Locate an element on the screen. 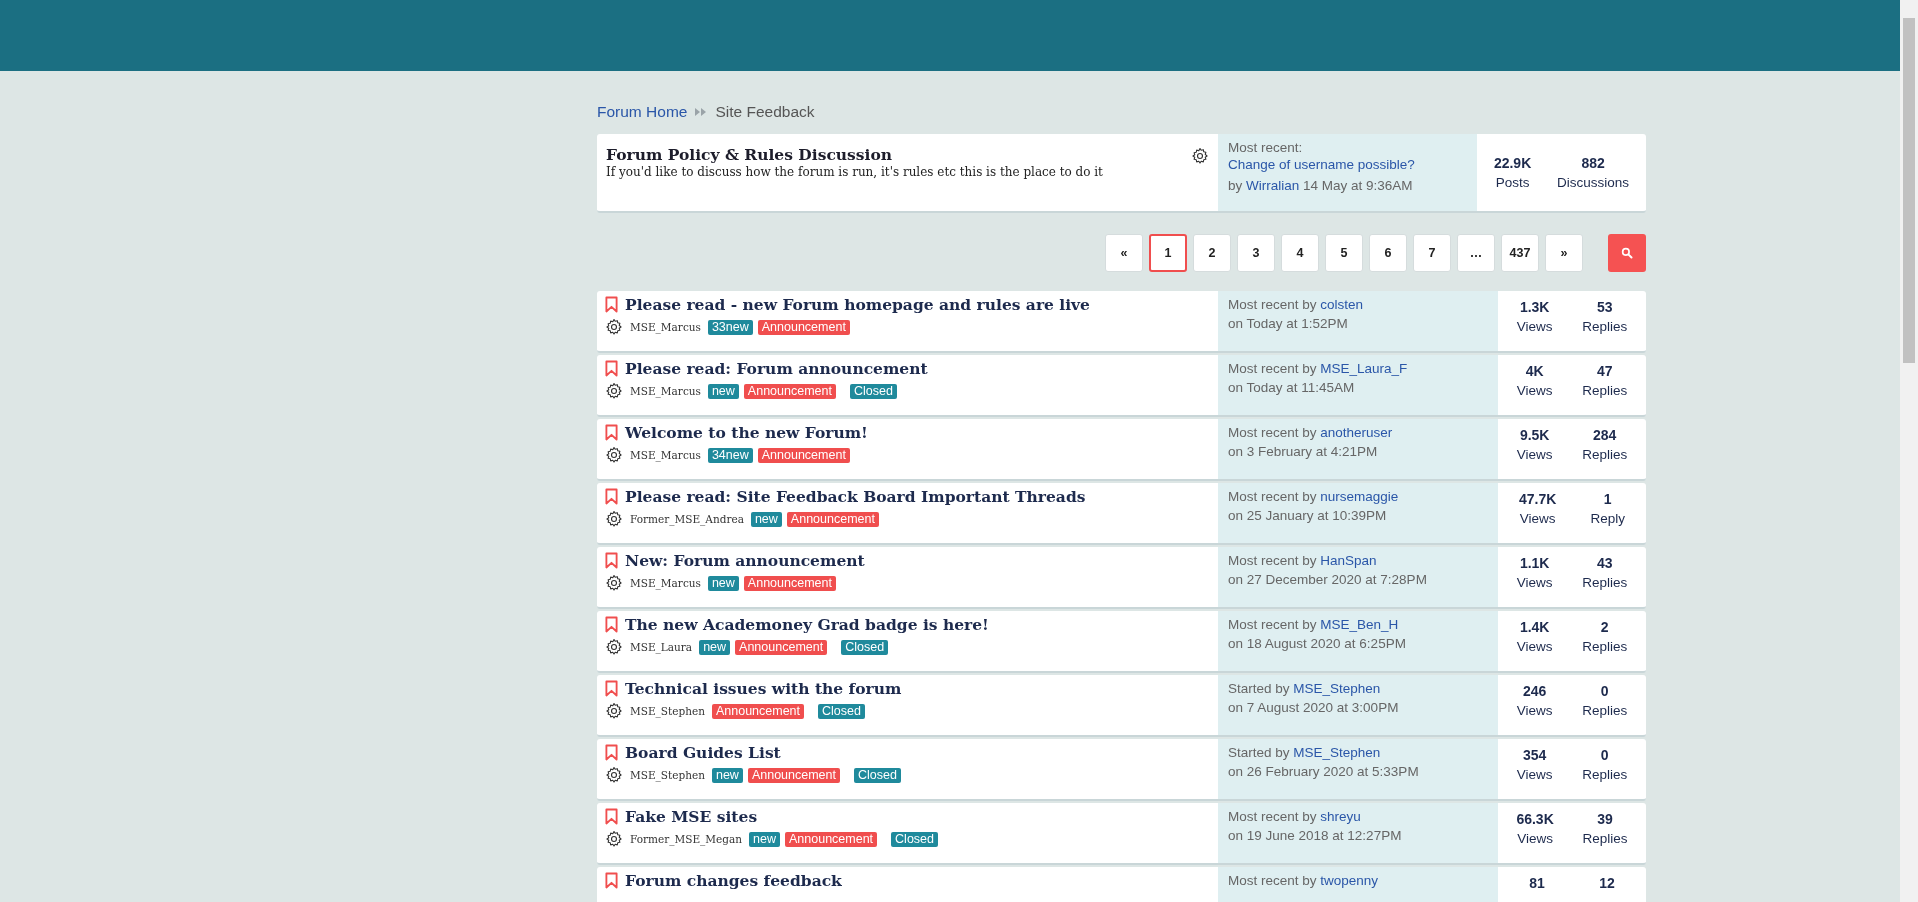 This screenshot has width=1918, height=902. stat-value: 66.3K is located at coordinates (1535, 819).